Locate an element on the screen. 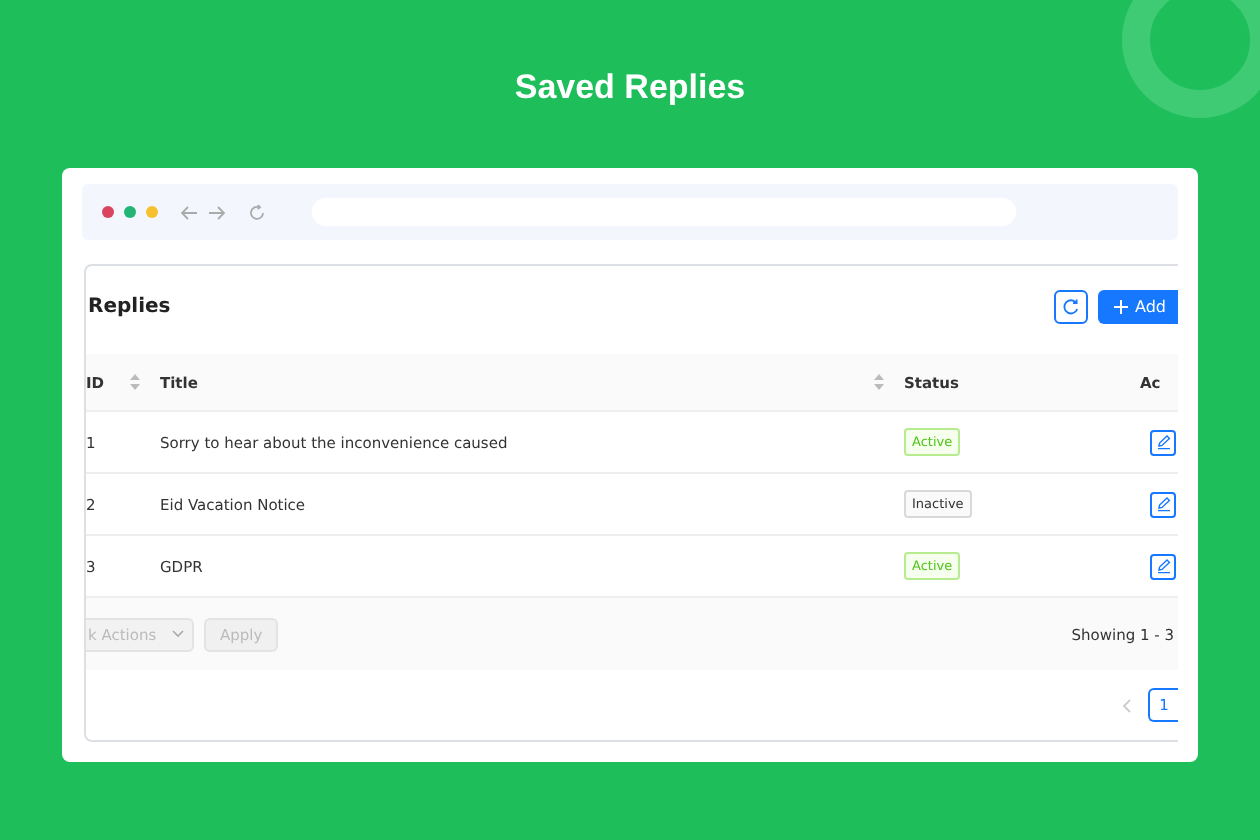  plus-icon is located at coordinates (1120, 306).